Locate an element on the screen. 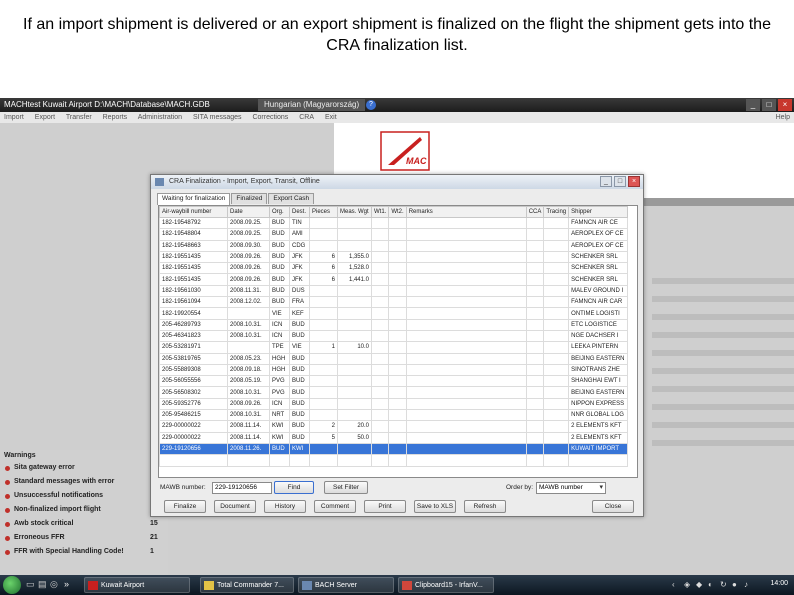 The image size is (794, 595). menu-exit: Exit is located at coordinates (331, 117).